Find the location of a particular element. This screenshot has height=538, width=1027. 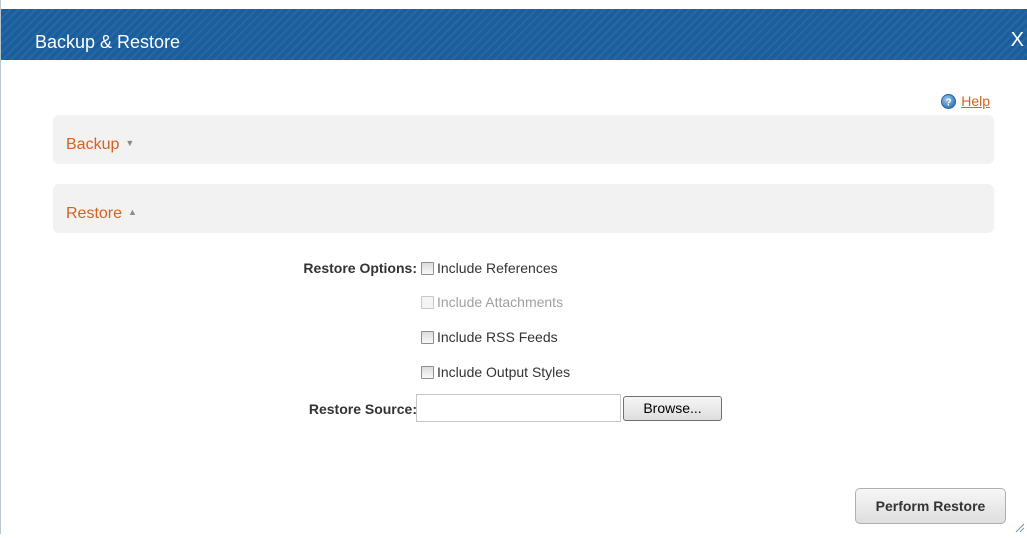

help-link-group: ? Help is located at coordinates (965, 101).